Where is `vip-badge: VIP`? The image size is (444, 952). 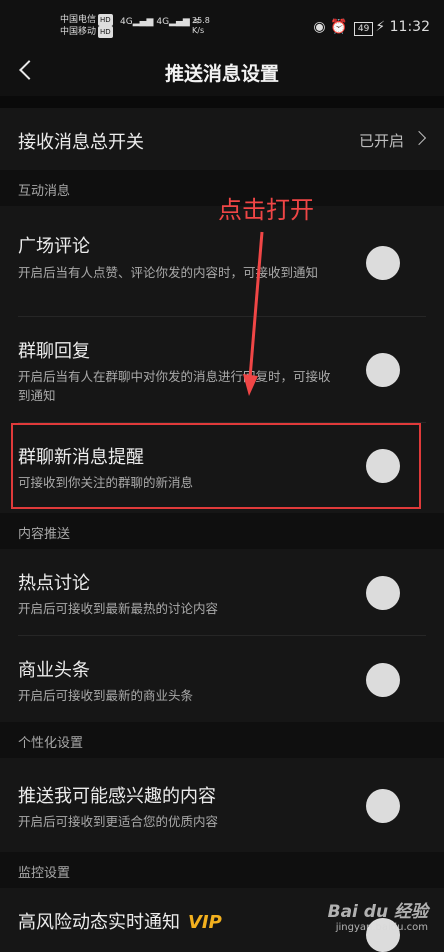
vip-badge: VIP is located at coordinates (205, 922).